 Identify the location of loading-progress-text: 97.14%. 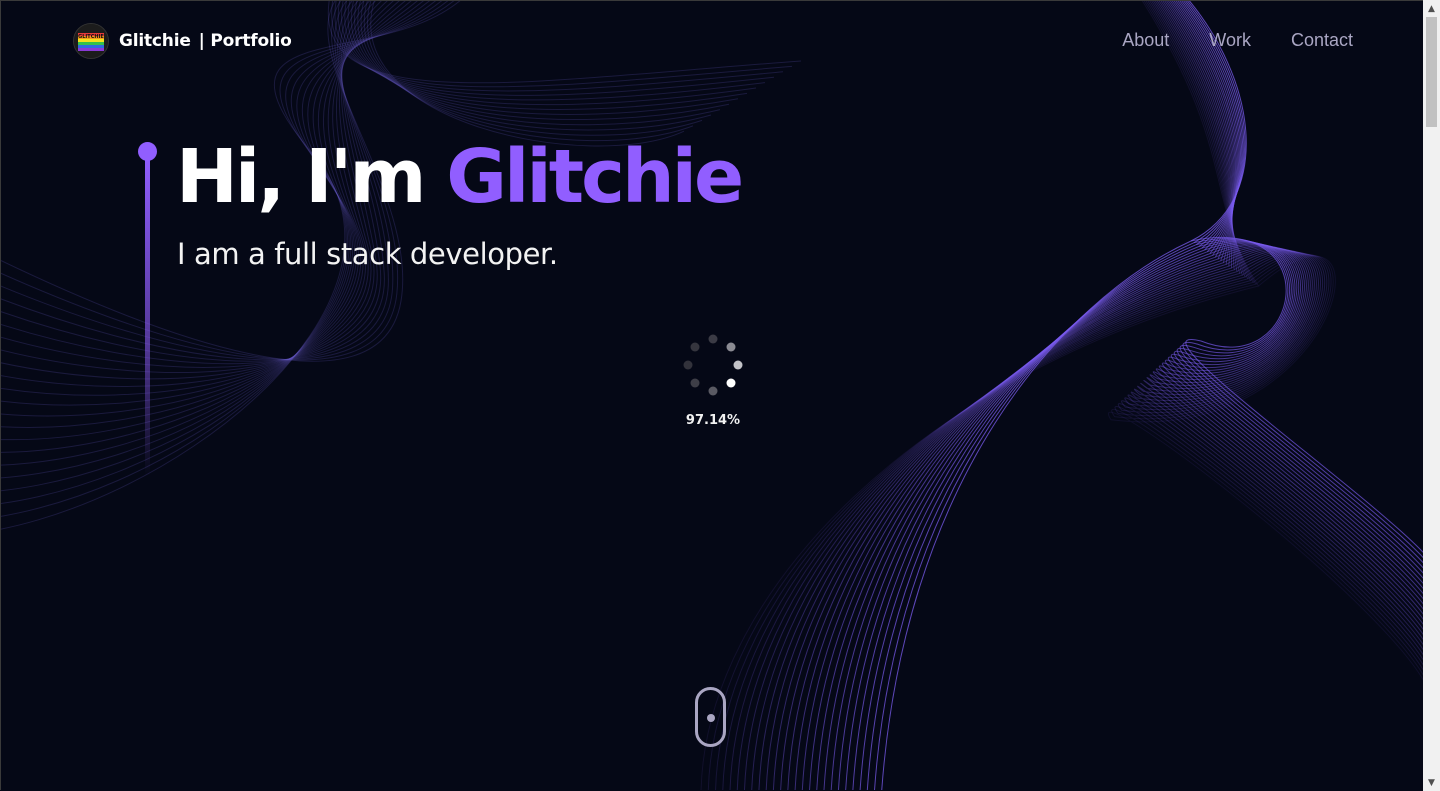
(713, 420).